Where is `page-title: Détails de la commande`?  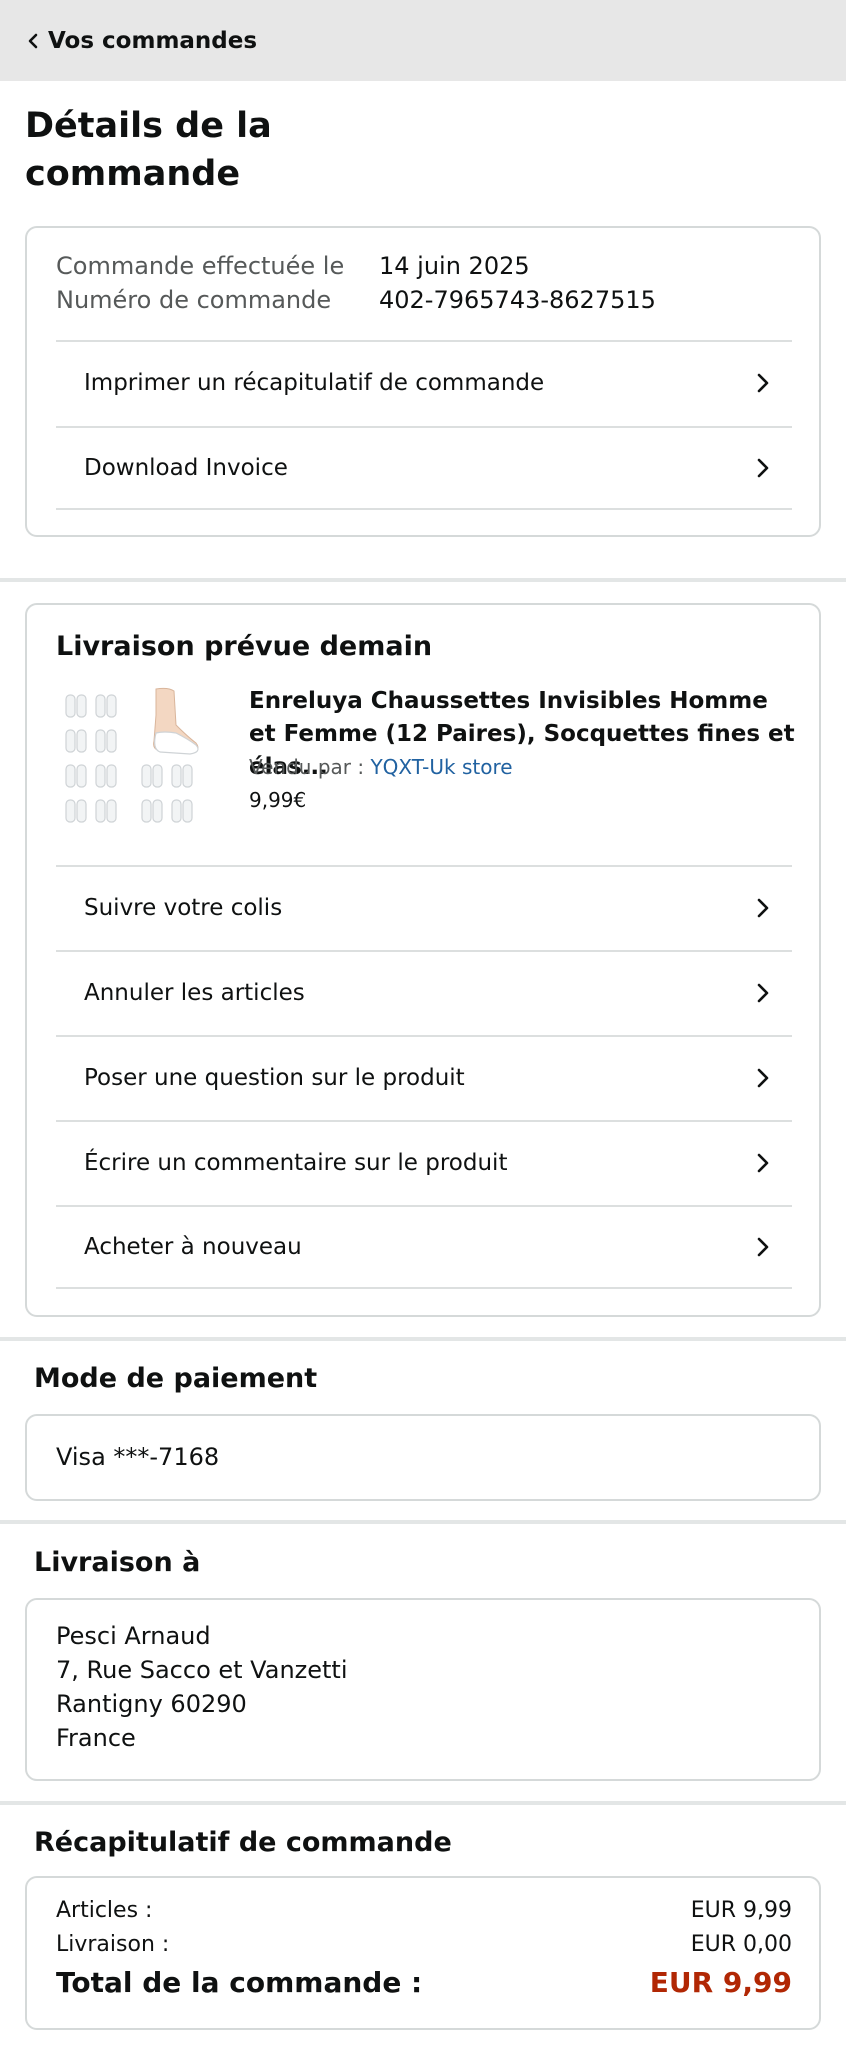 page-title: Détails de la commande is located at coordinates (148, 150).